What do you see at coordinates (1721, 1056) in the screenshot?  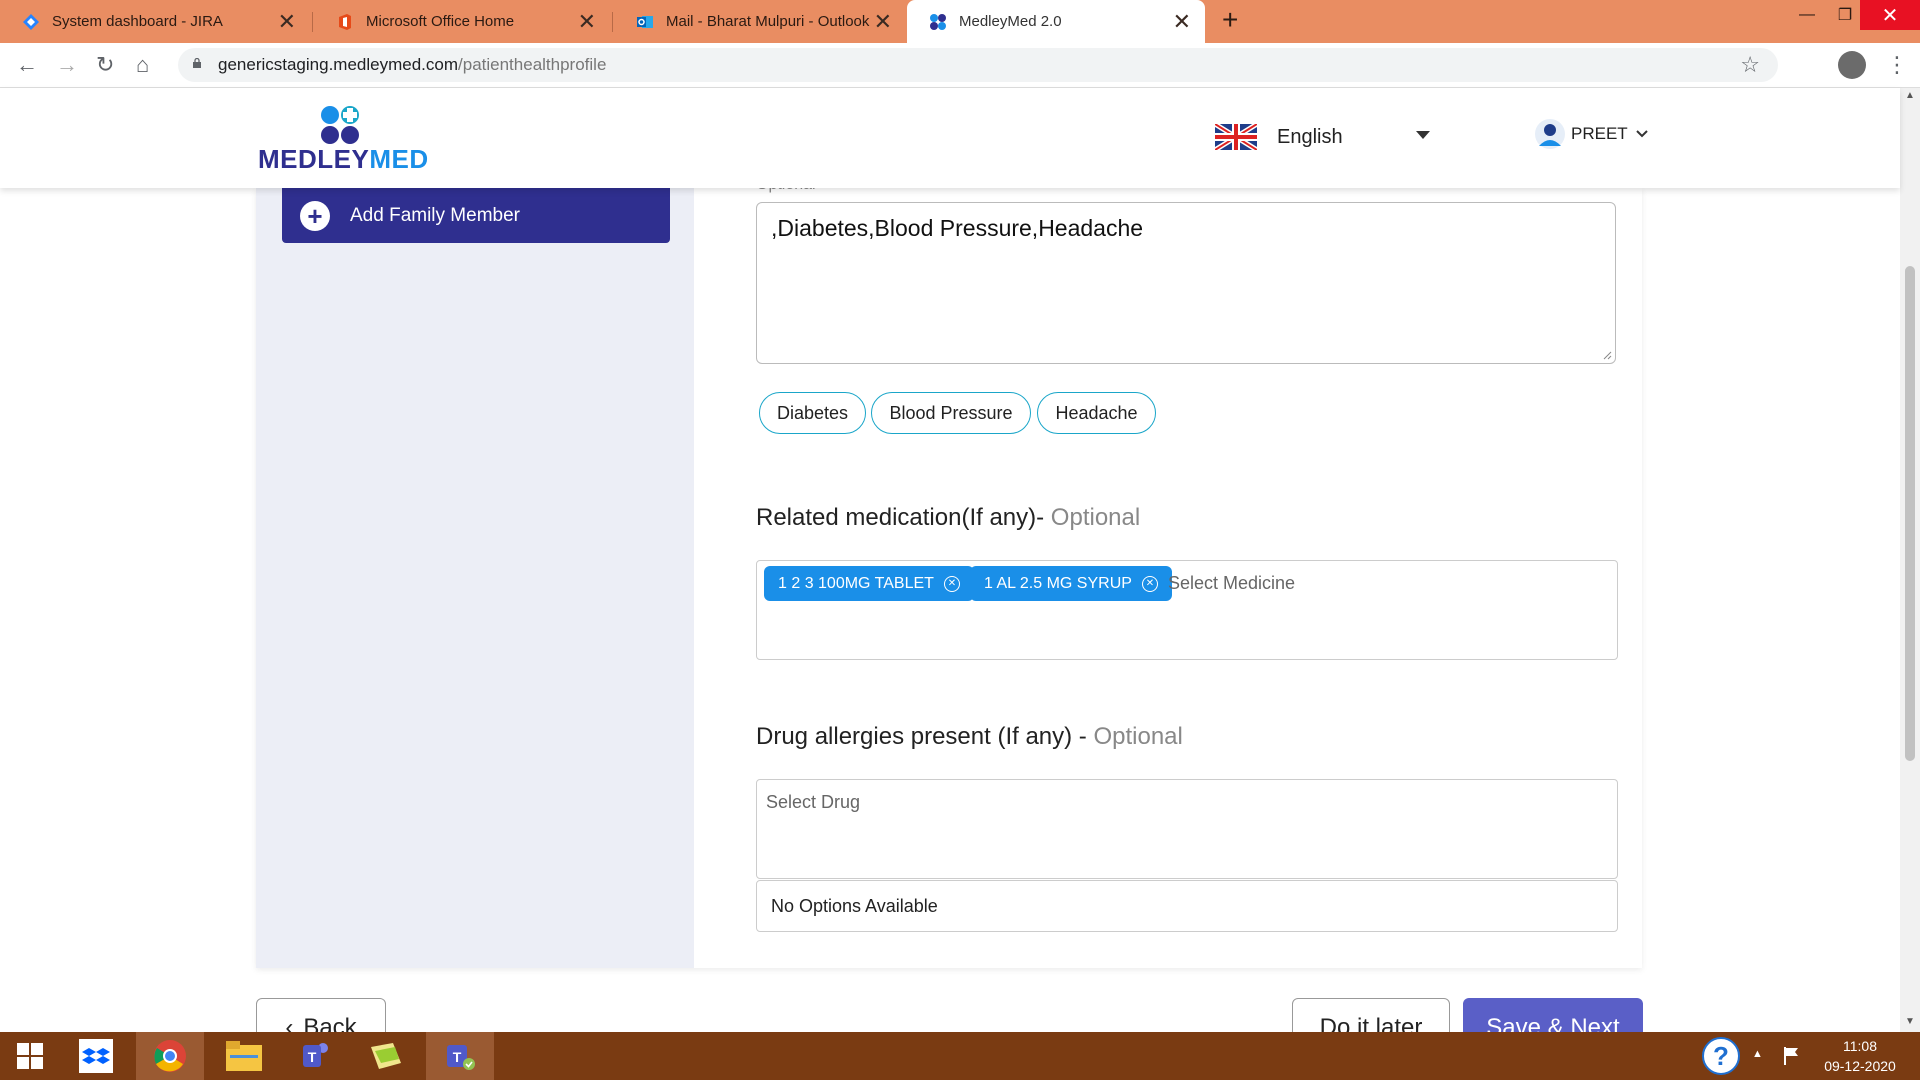 I see `help-icon: ?` at bounding box center [1721, 1056].